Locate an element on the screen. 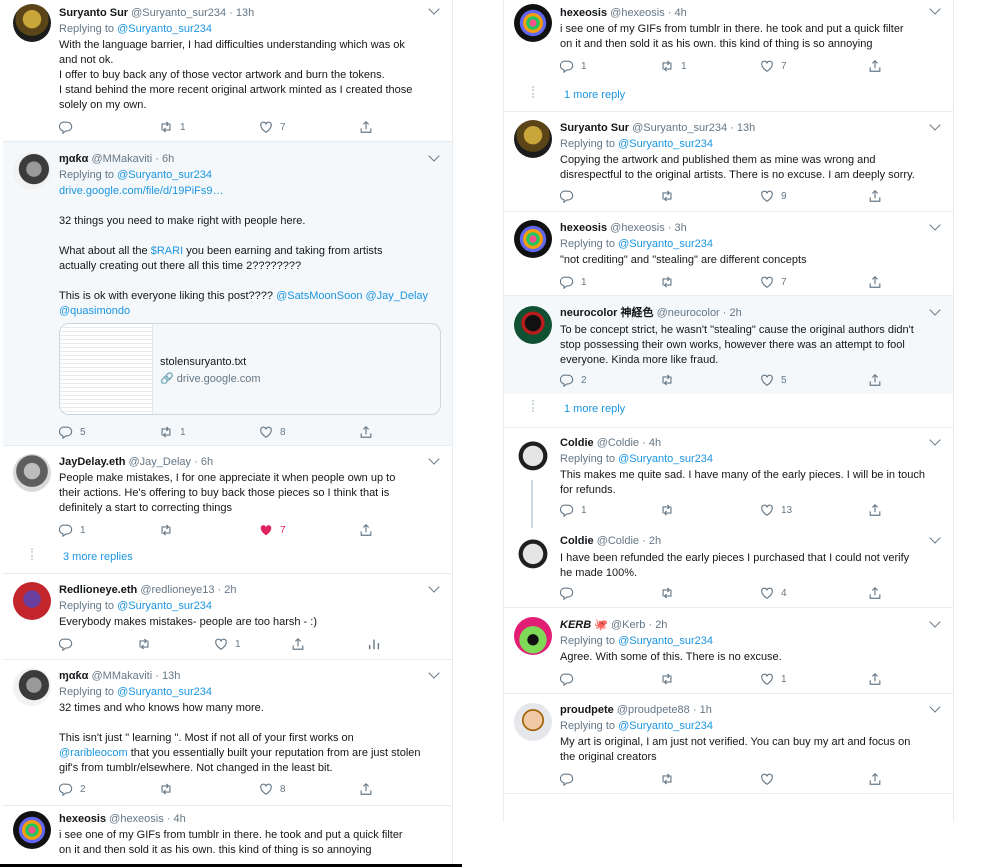 The height and width of the screenshot is (867, 1000). author-name: JayDelay.eth is located at coordinates (92, 462).